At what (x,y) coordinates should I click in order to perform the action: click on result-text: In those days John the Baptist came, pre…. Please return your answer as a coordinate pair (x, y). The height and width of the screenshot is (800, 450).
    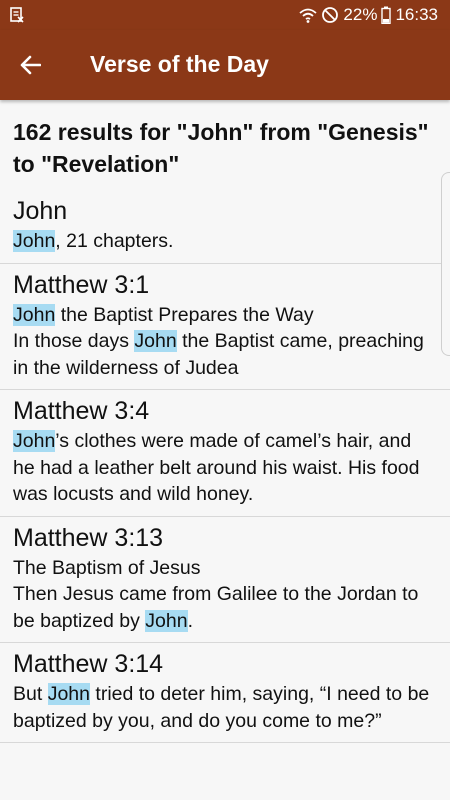
    Looking at the image, I should click on (225, 354).